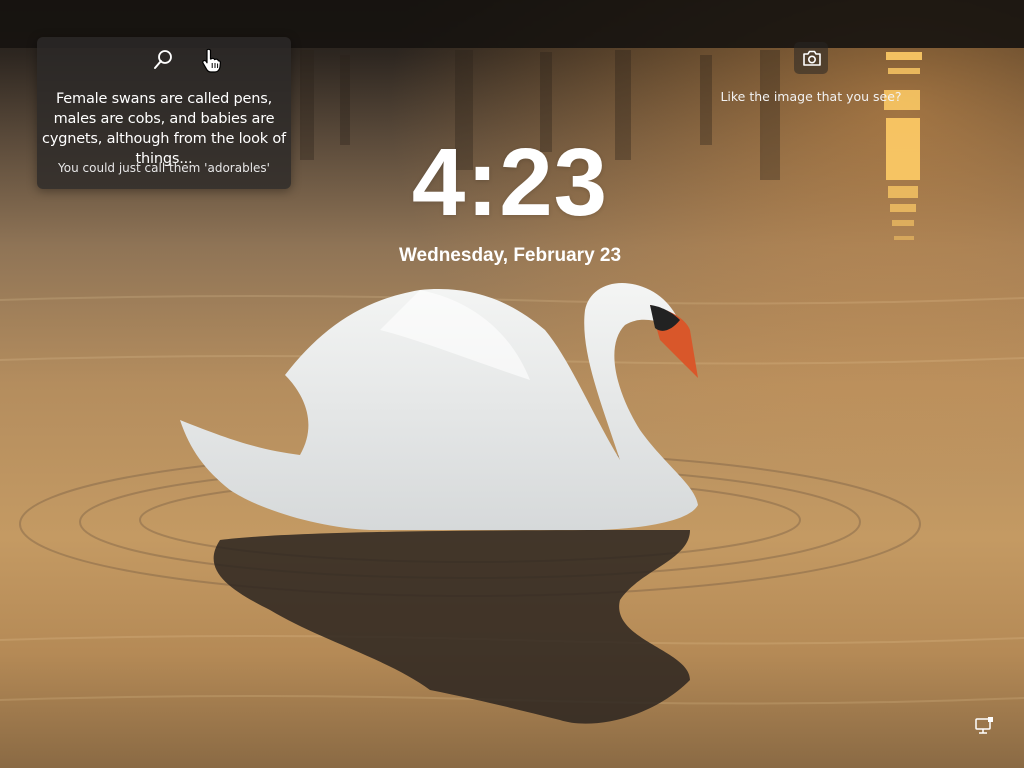  I want to click on lock-screen-date: Wednesday, February 23, so click(510, 255).